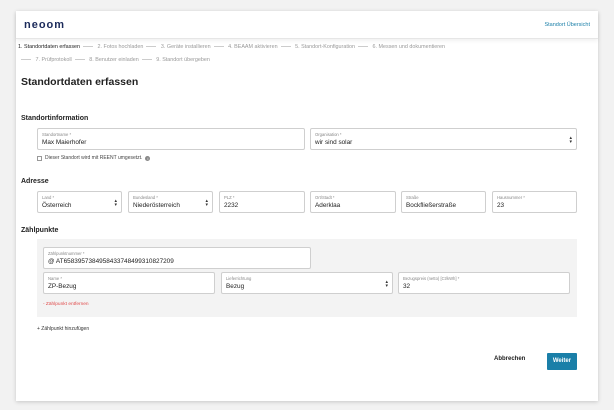 This screenshot has width=614, height=410. Describe the element at coordinates (262, 202) in the screenshot. I see `plz-field: PLZ * 2232` at that location.